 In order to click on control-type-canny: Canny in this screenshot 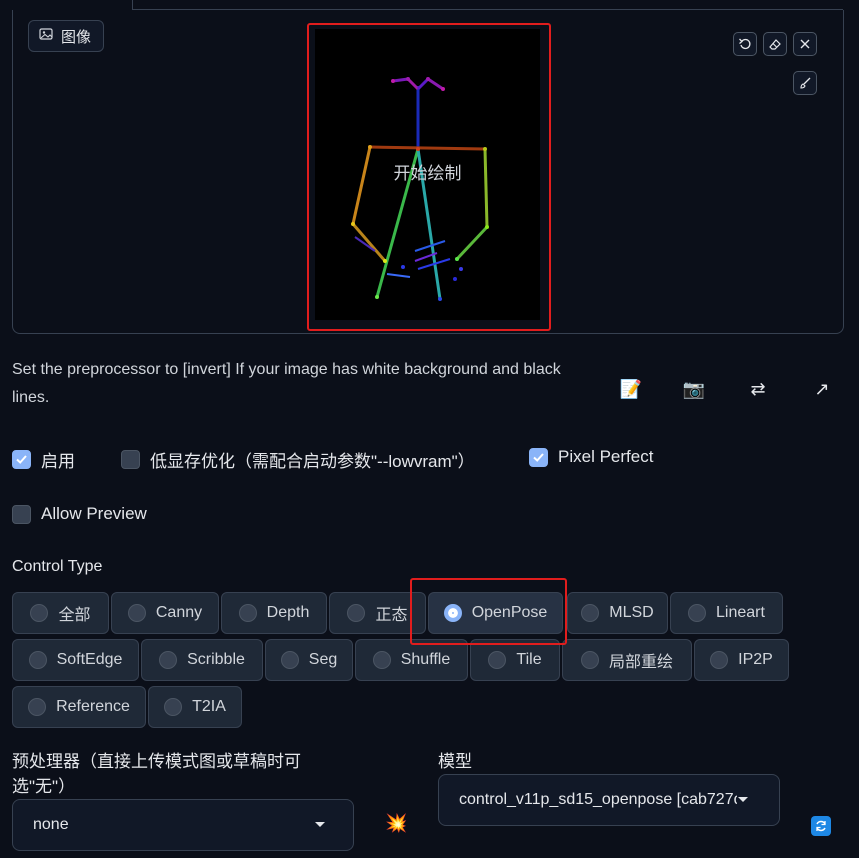, I will do `click(165, 613)`.